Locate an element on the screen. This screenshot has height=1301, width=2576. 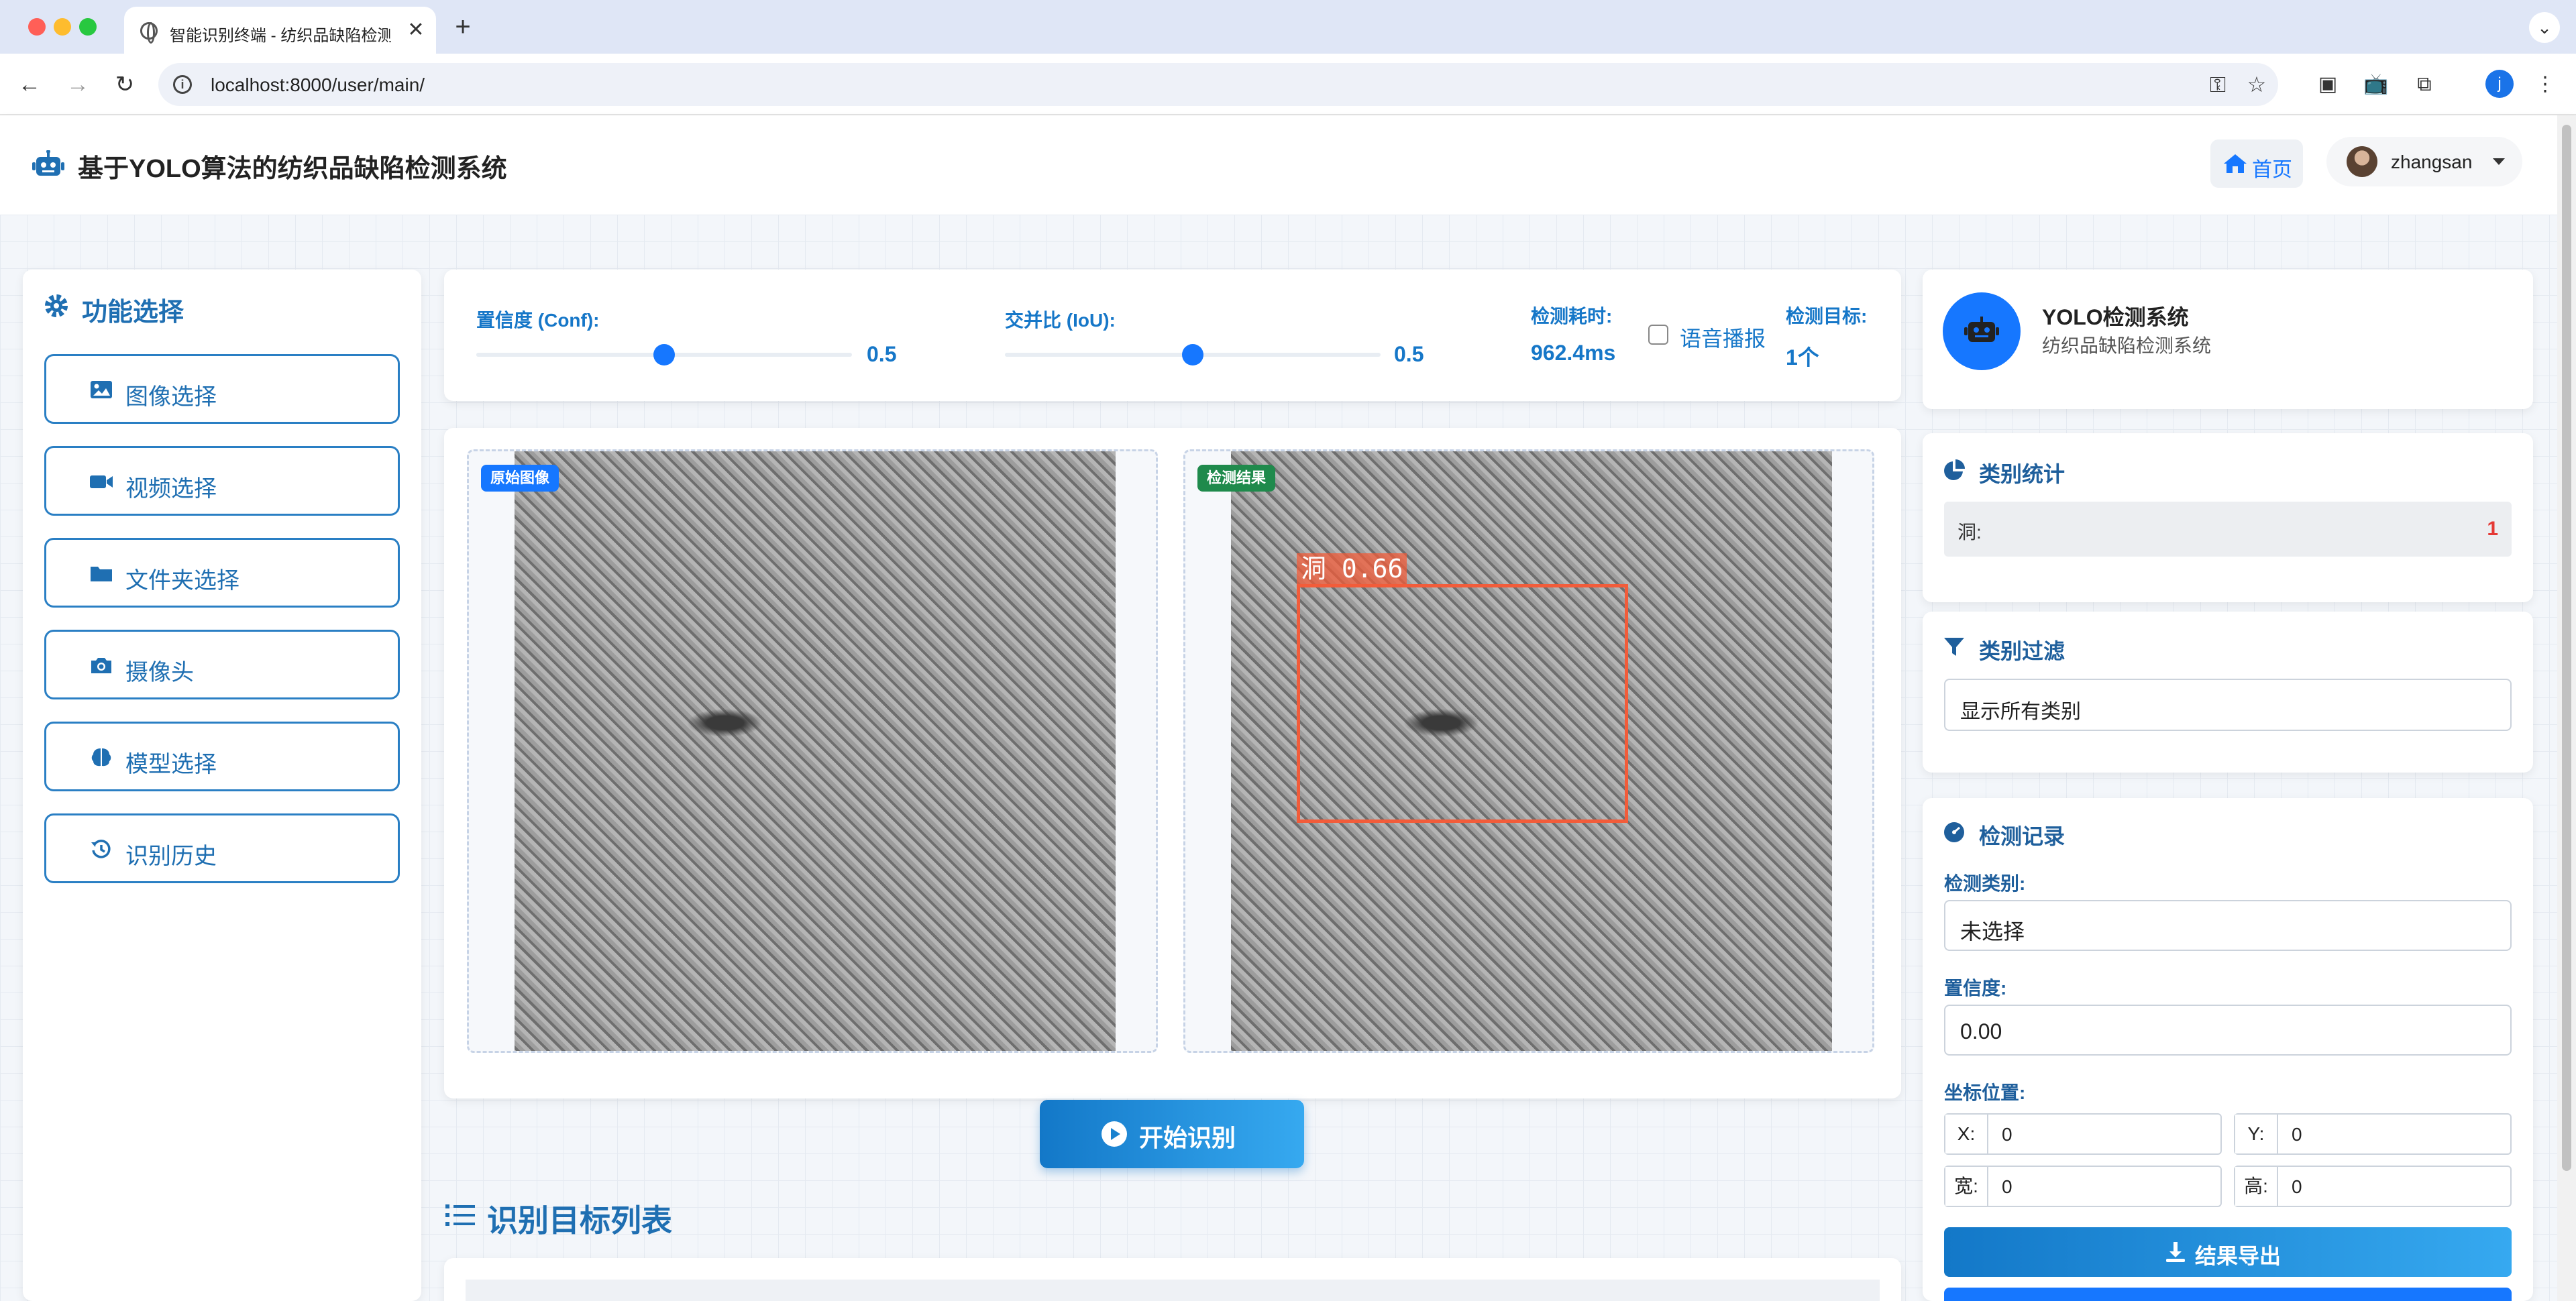
globe-icon is located at coordinates (149, 33).